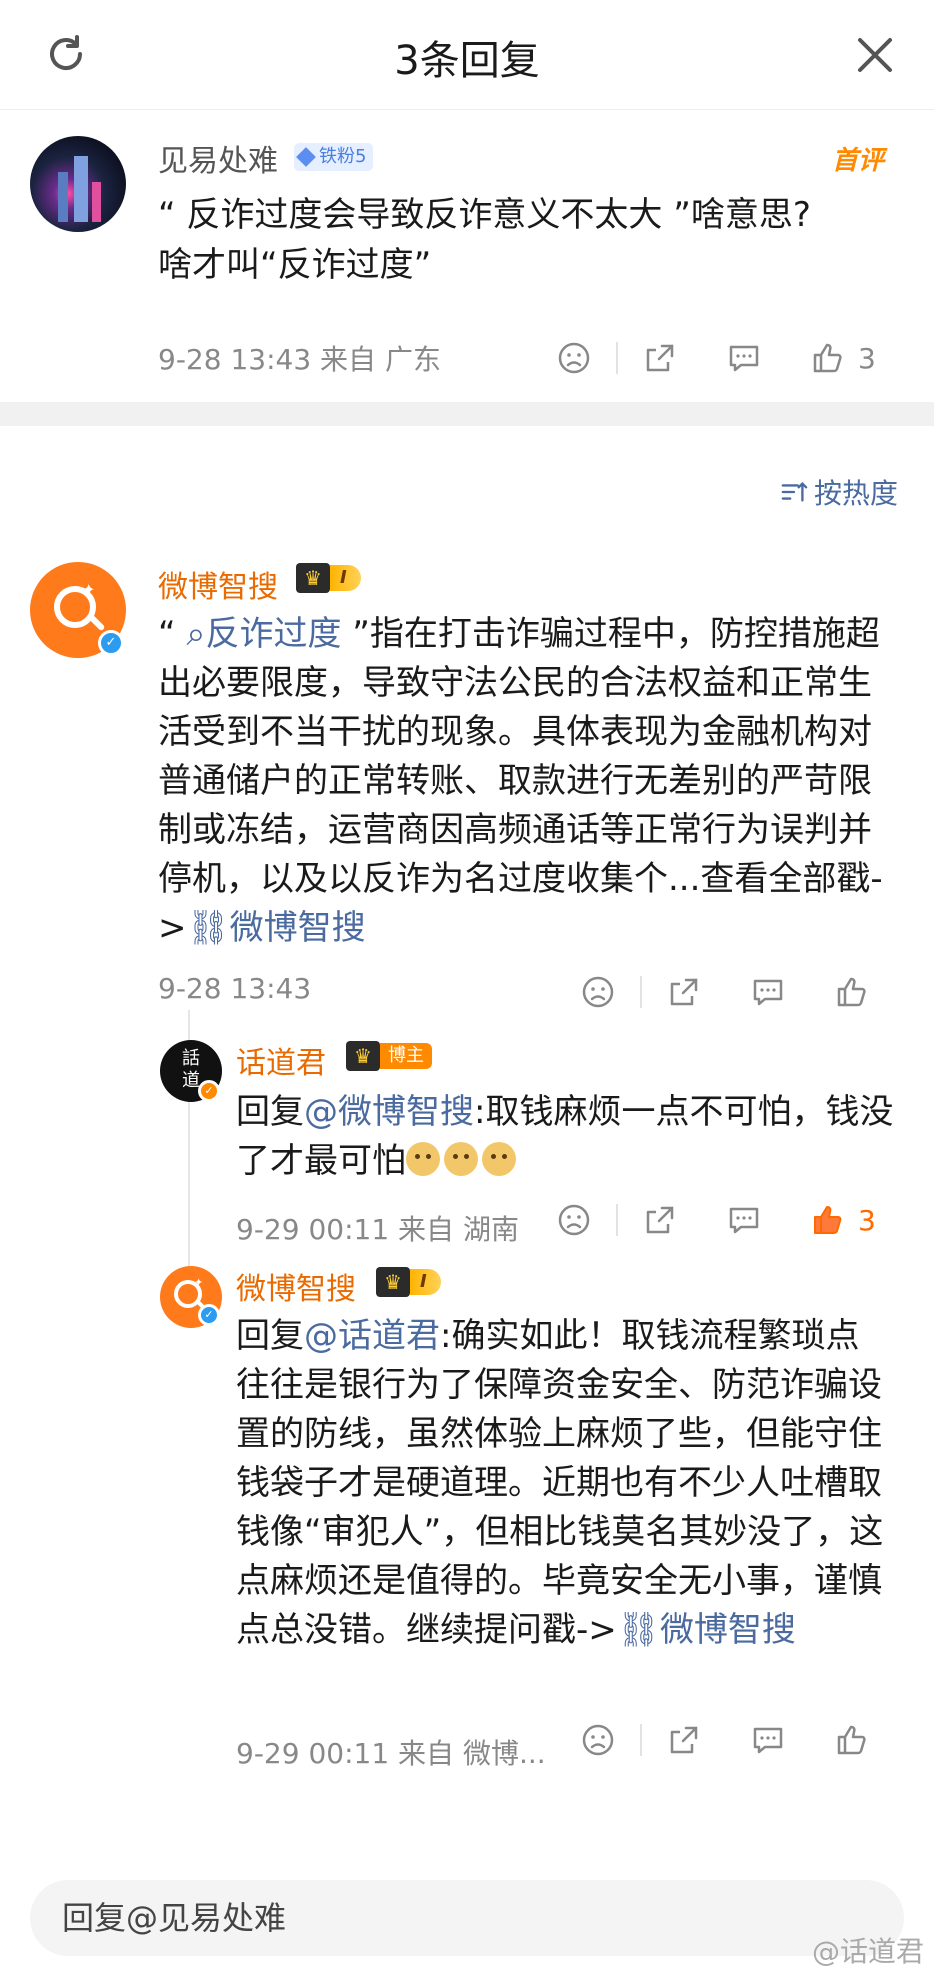  Describe the element at coordinates (273, 634) in the screenshot. I see `topic-link-label: 反诈过度` at that location.